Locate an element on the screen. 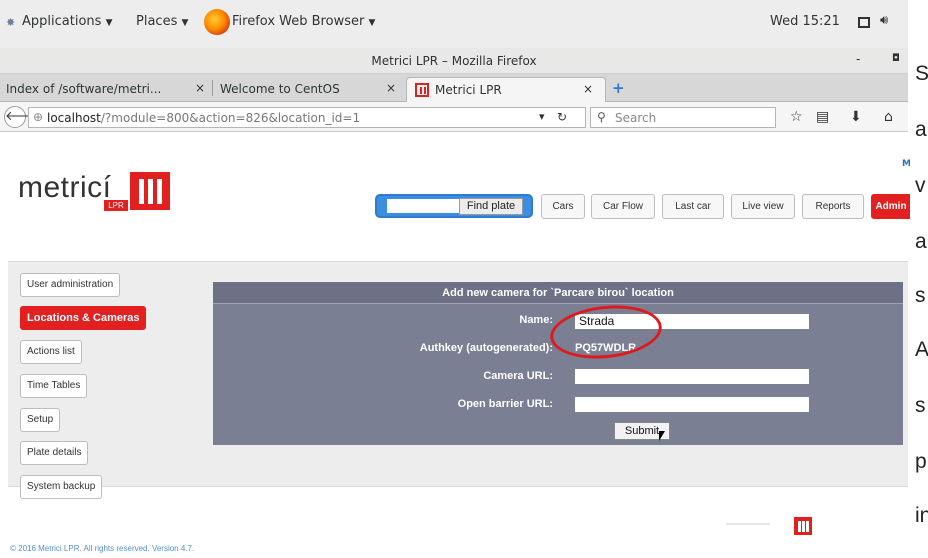 The image size is (928, 558). download-icon: ⬇ is located at coordinates (856, 117).